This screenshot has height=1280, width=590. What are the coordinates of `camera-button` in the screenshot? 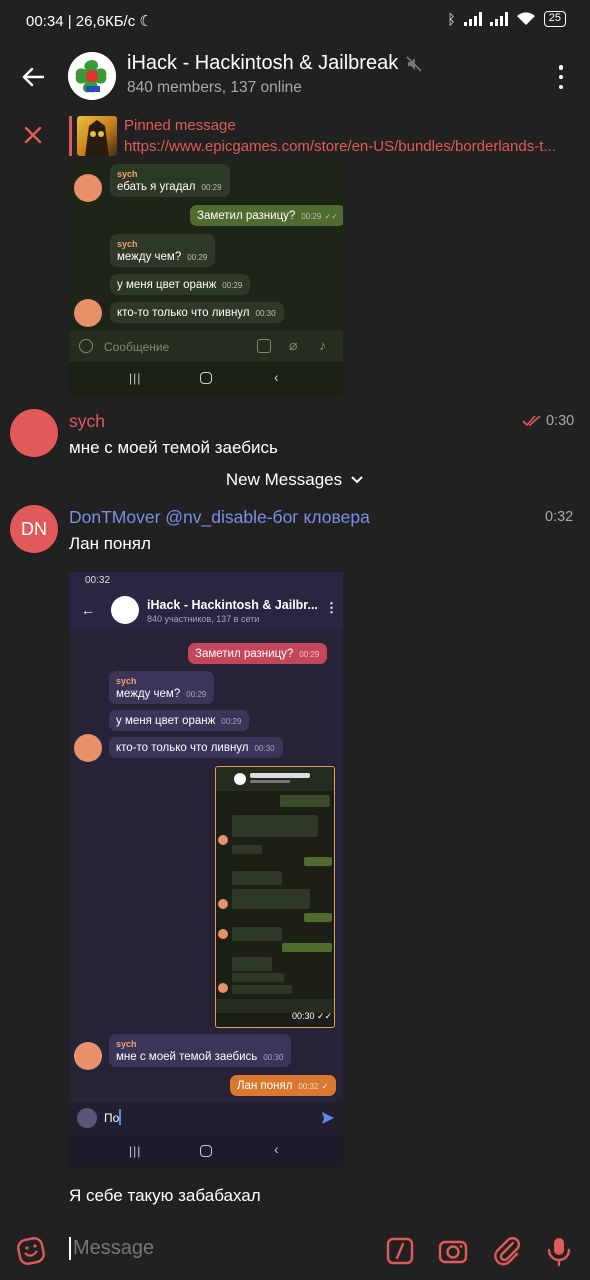 It's located at (453, 1251).